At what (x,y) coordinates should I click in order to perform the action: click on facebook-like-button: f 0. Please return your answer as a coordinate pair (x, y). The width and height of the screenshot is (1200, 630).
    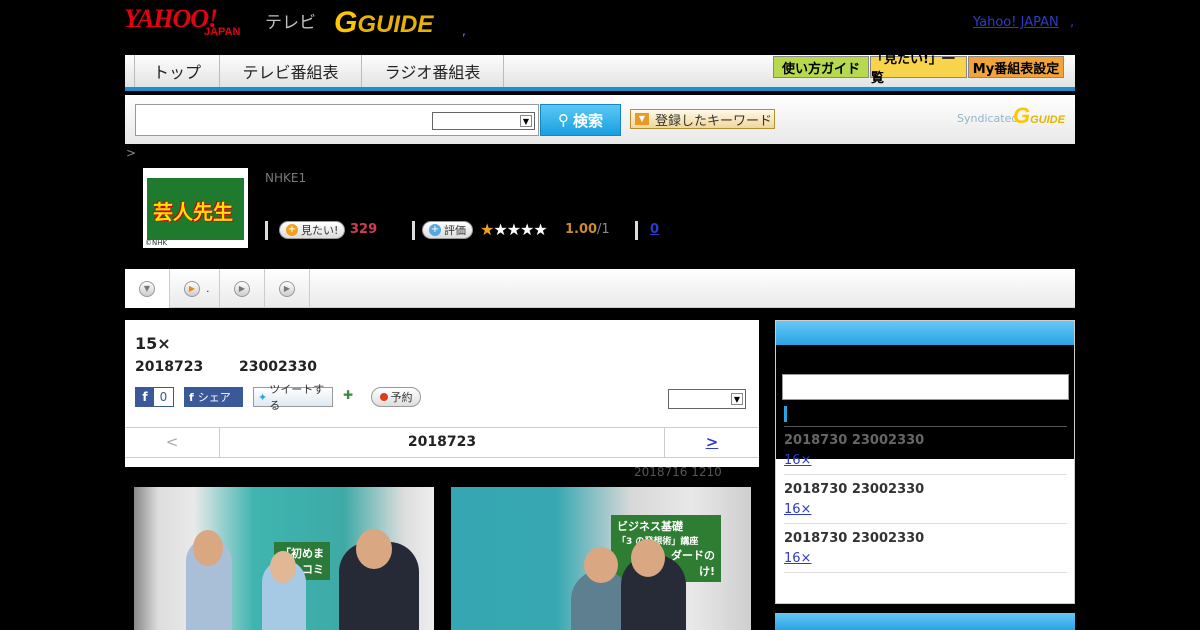
    Looking at the image, I should click on (154, 397).